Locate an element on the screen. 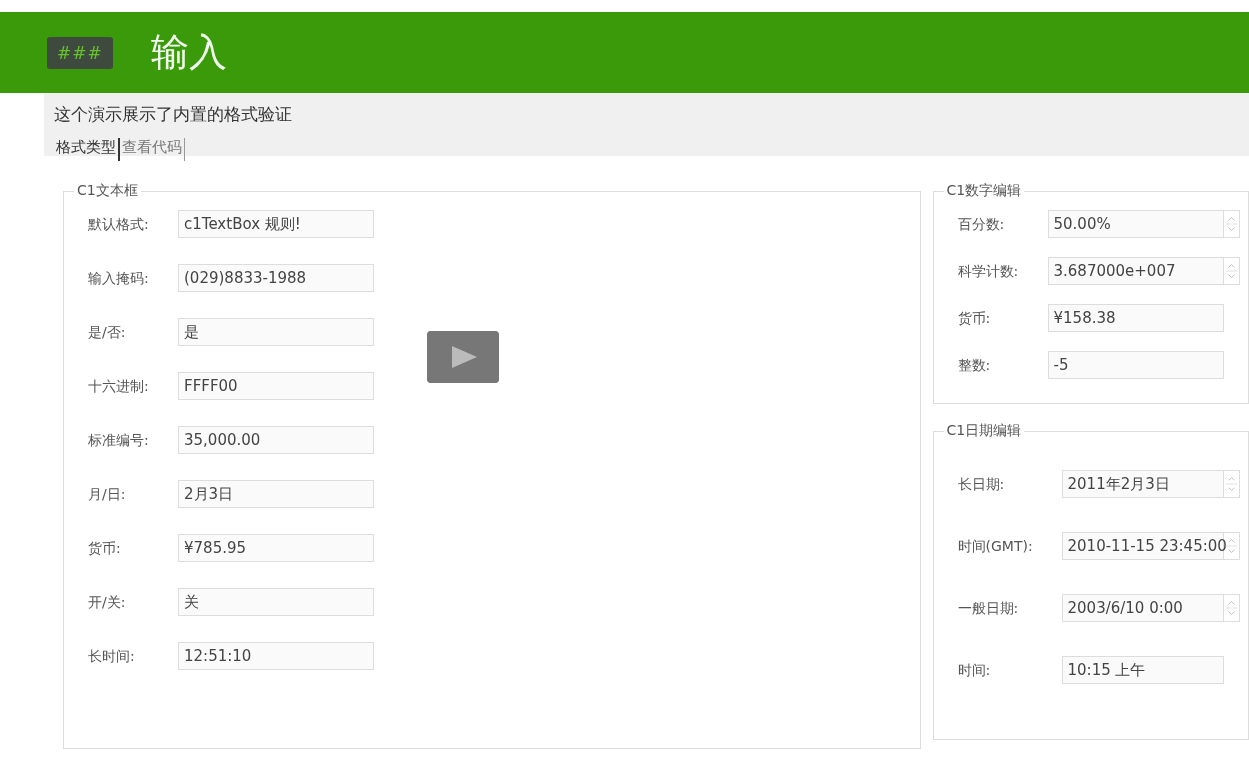  input-field: -5 is located at coordinates (1135, 365).